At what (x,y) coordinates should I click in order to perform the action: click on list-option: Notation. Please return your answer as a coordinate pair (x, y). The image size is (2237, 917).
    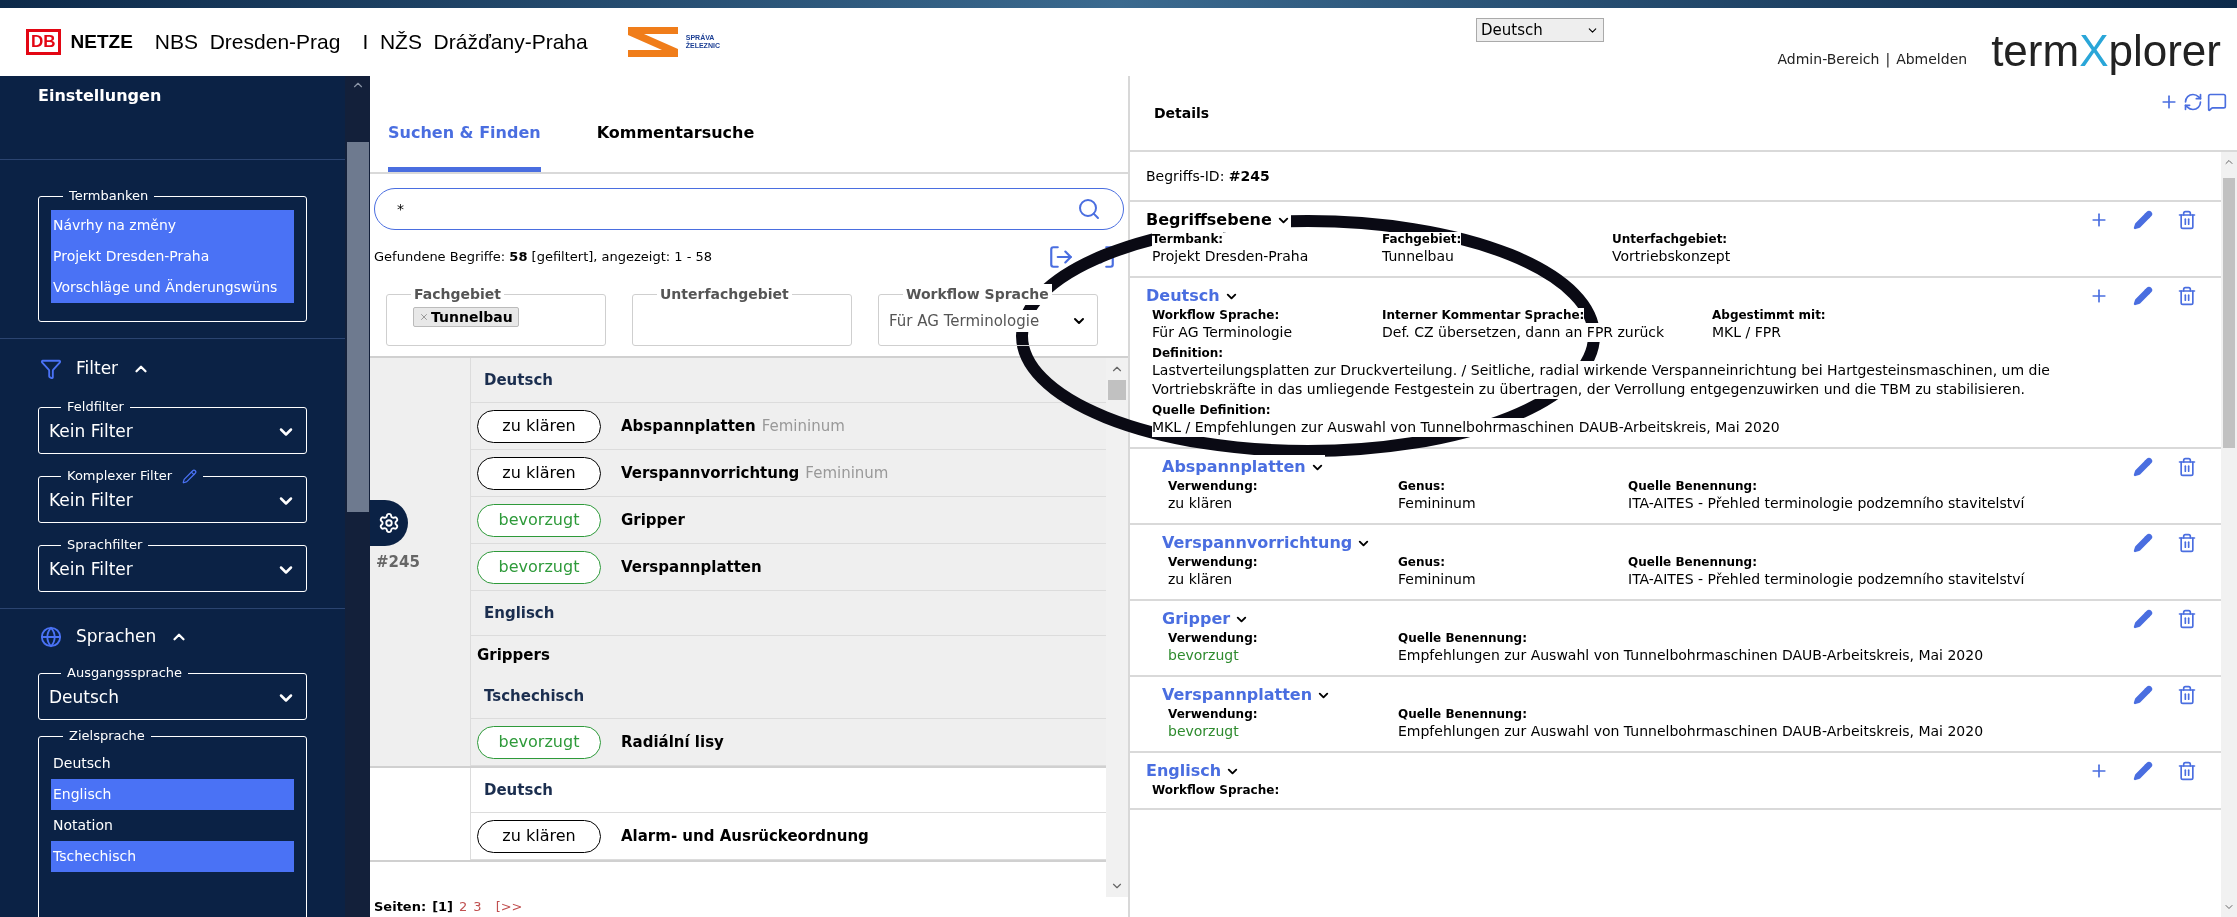
    Looking at the image, I should click on (172, 825).